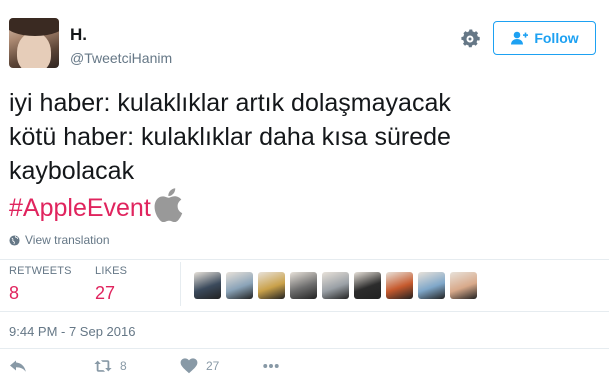 Image resolution: width=609 pixels, height=380 pixels. I want to click on retweet-button: 8, so click(110, 366).